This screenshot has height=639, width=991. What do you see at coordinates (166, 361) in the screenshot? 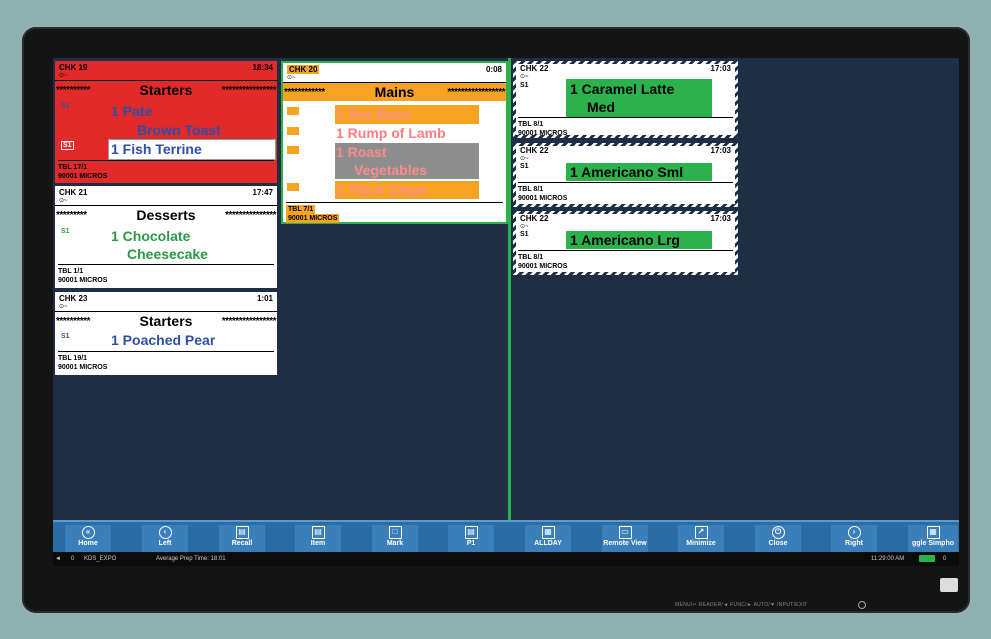
I see `ticket-footer: TBL 19/1 90001 MICROS` at bounding box center [166, 361].